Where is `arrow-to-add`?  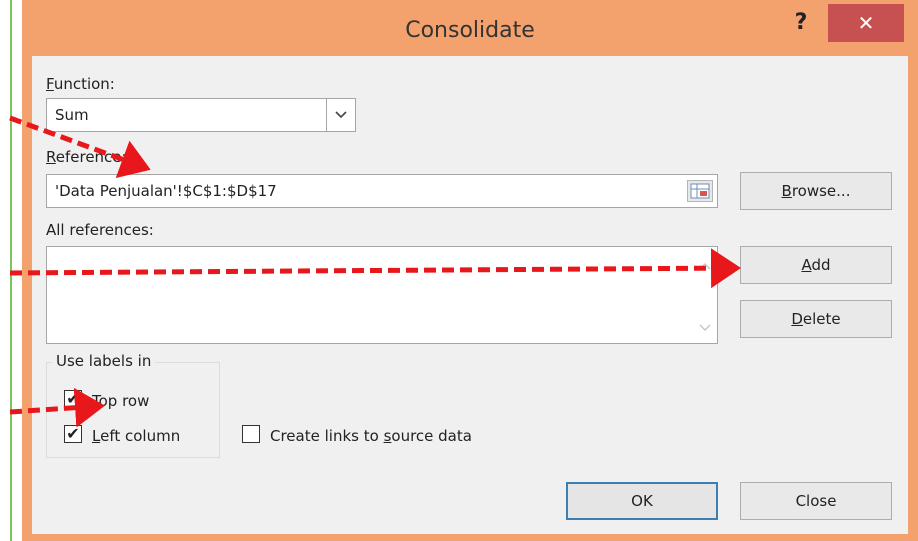 arrow-to-add is located at coordinates (375, 268).